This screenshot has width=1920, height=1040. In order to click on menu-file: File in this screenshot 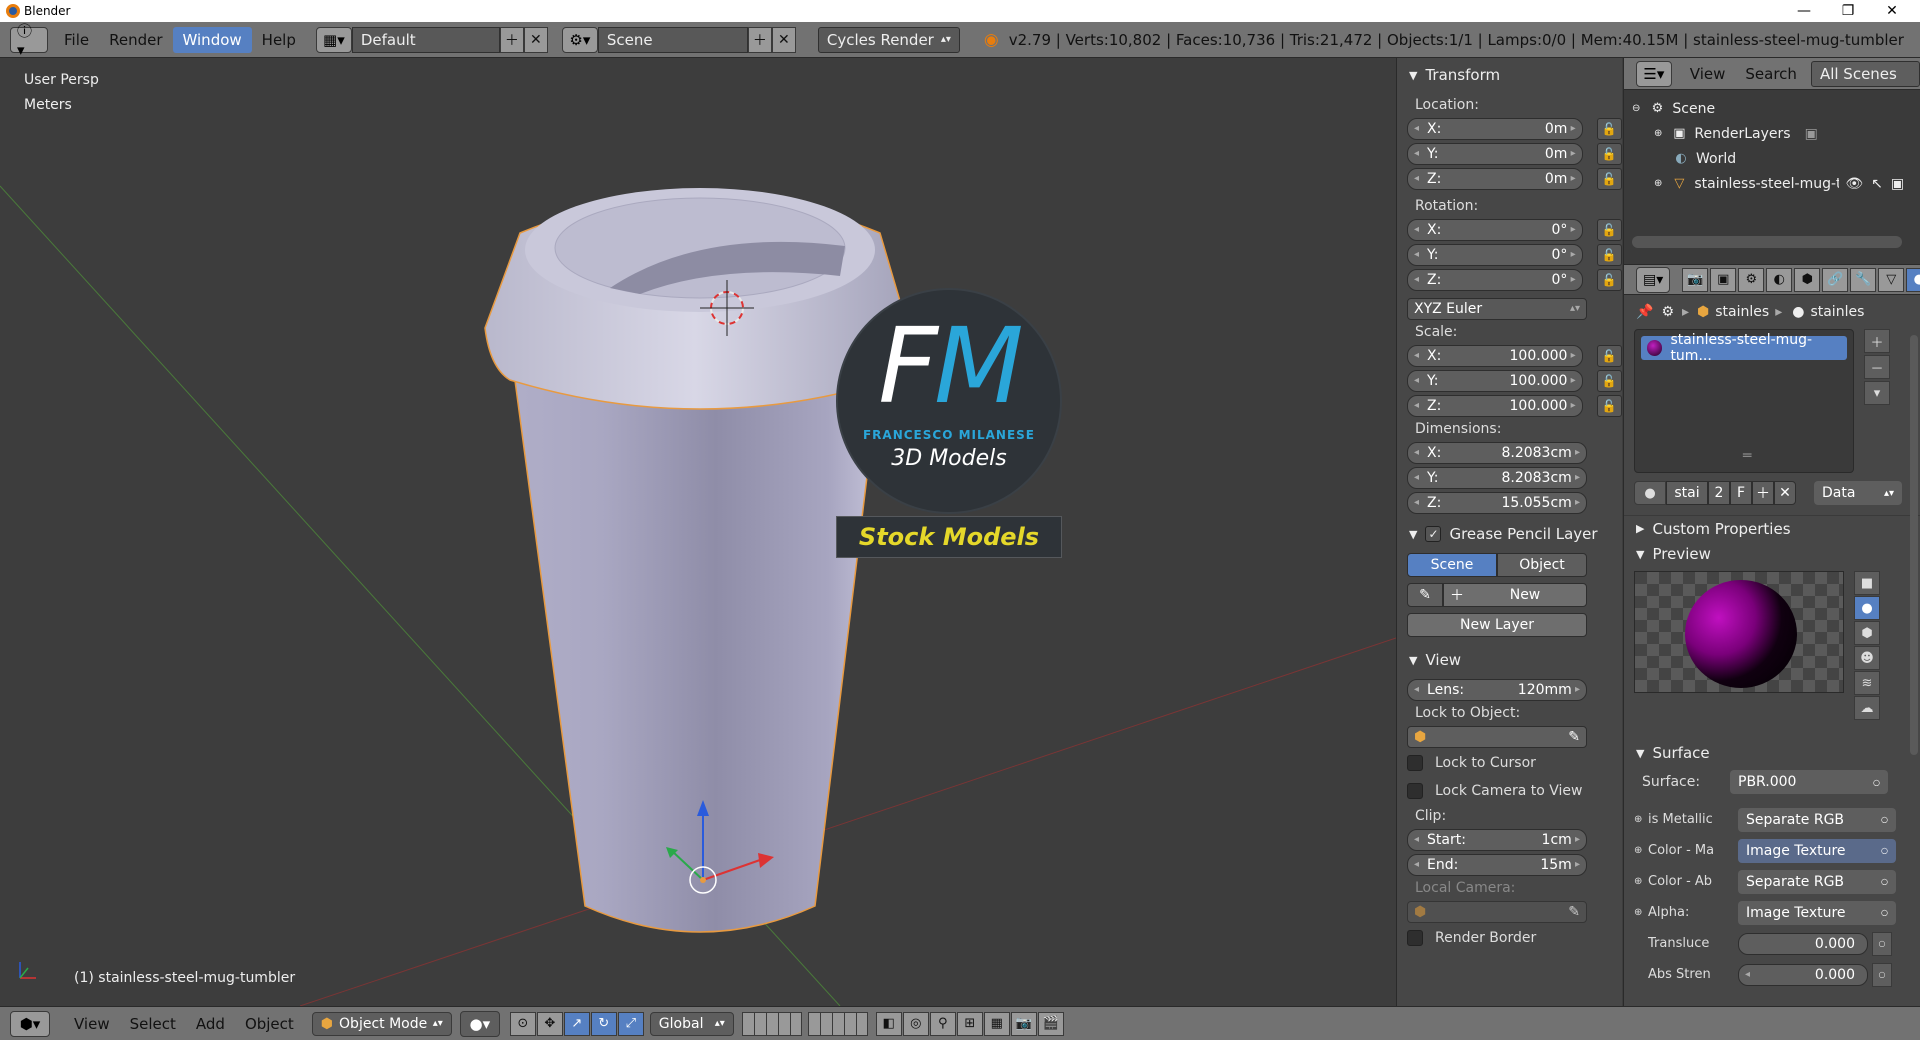, I will do `click(76, 40)`.